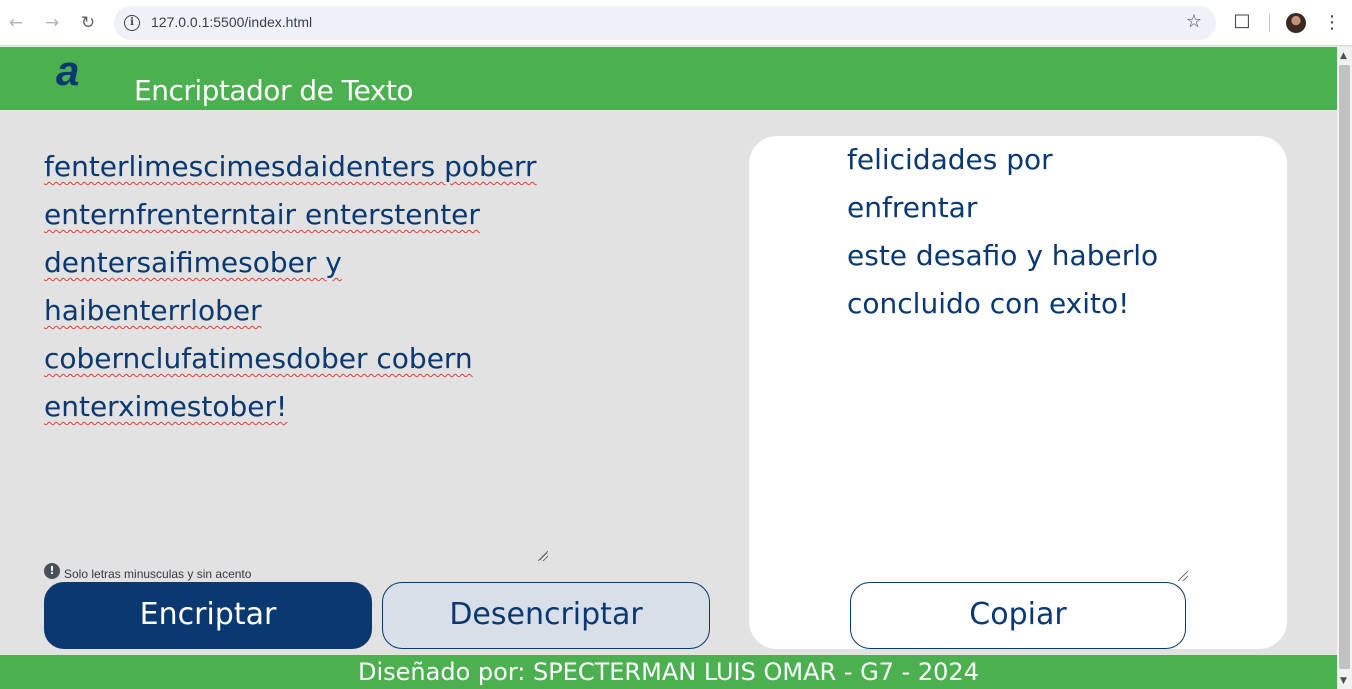  Describe the element at coordinates (132, 23) in the screenshot. I see `site-info-icon: i` at that location.